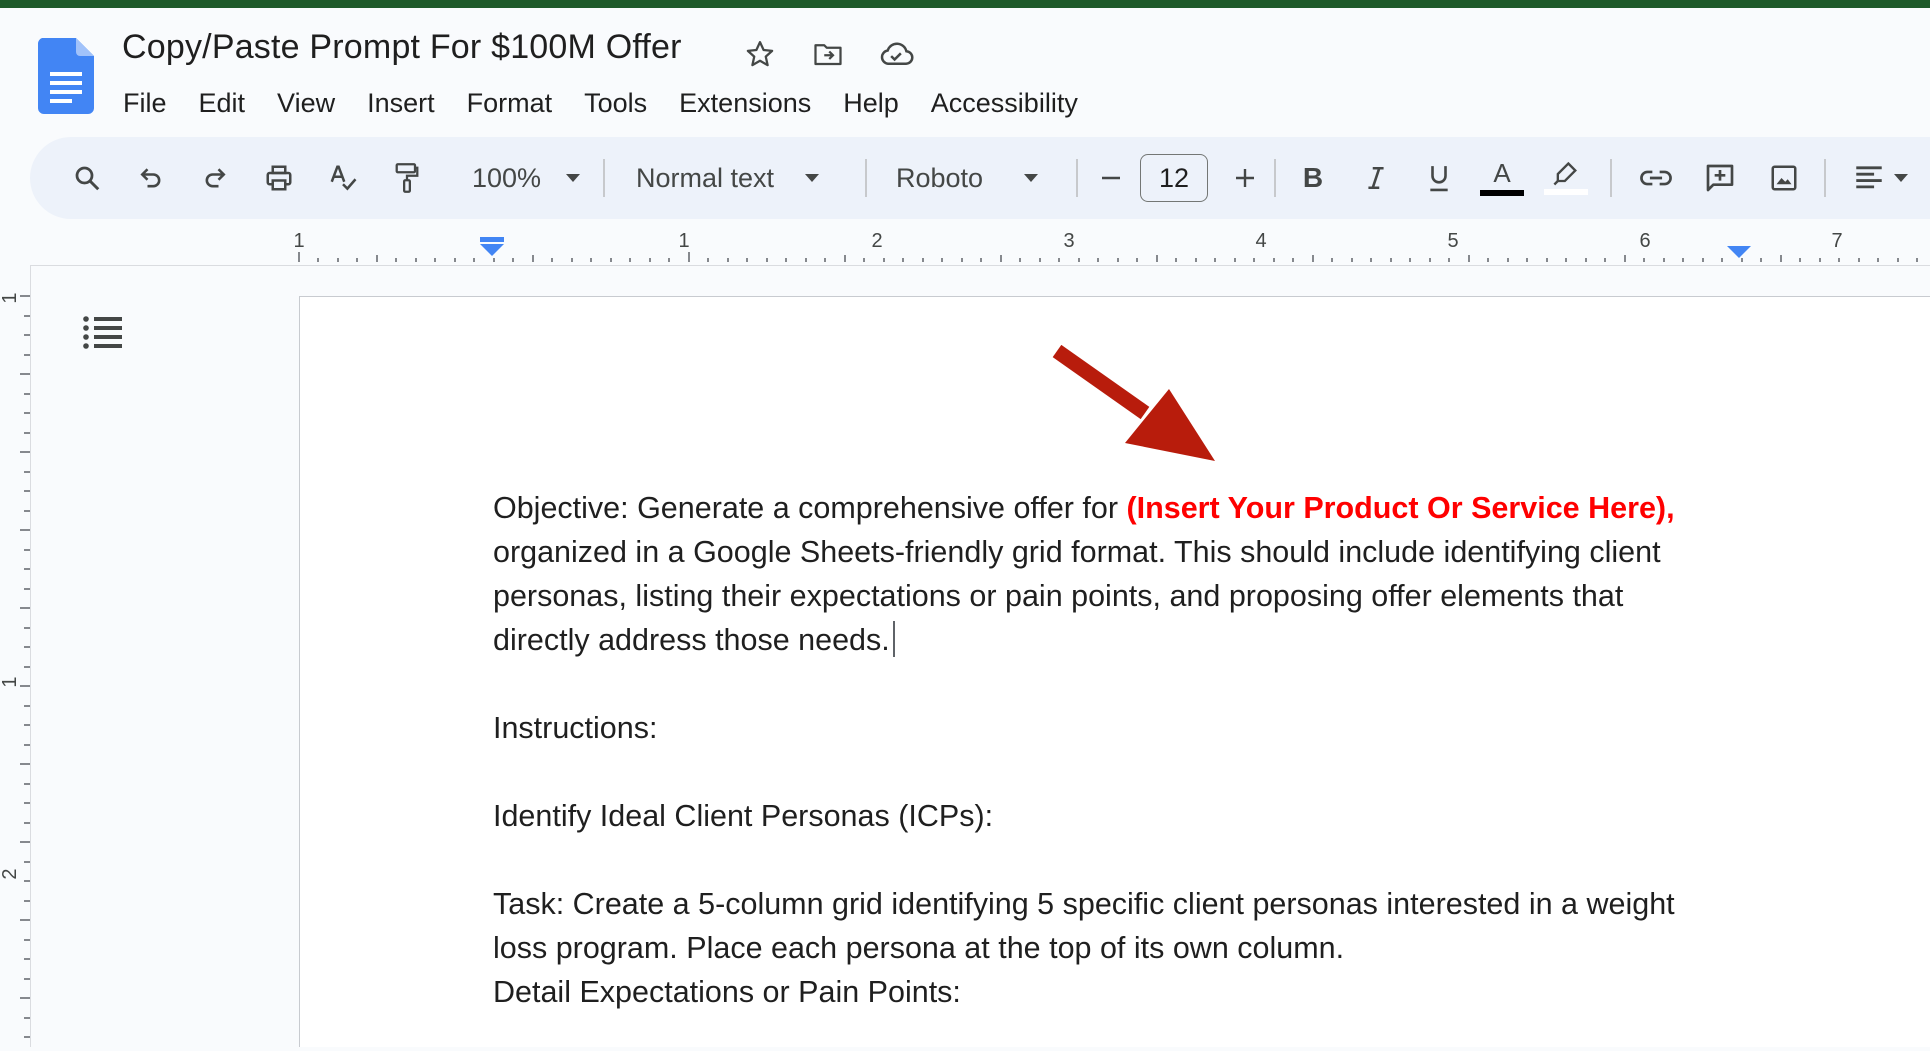 The width and height of the screenshot is (1930, 1051). I want to click on undo-icon, so click(151, 178).